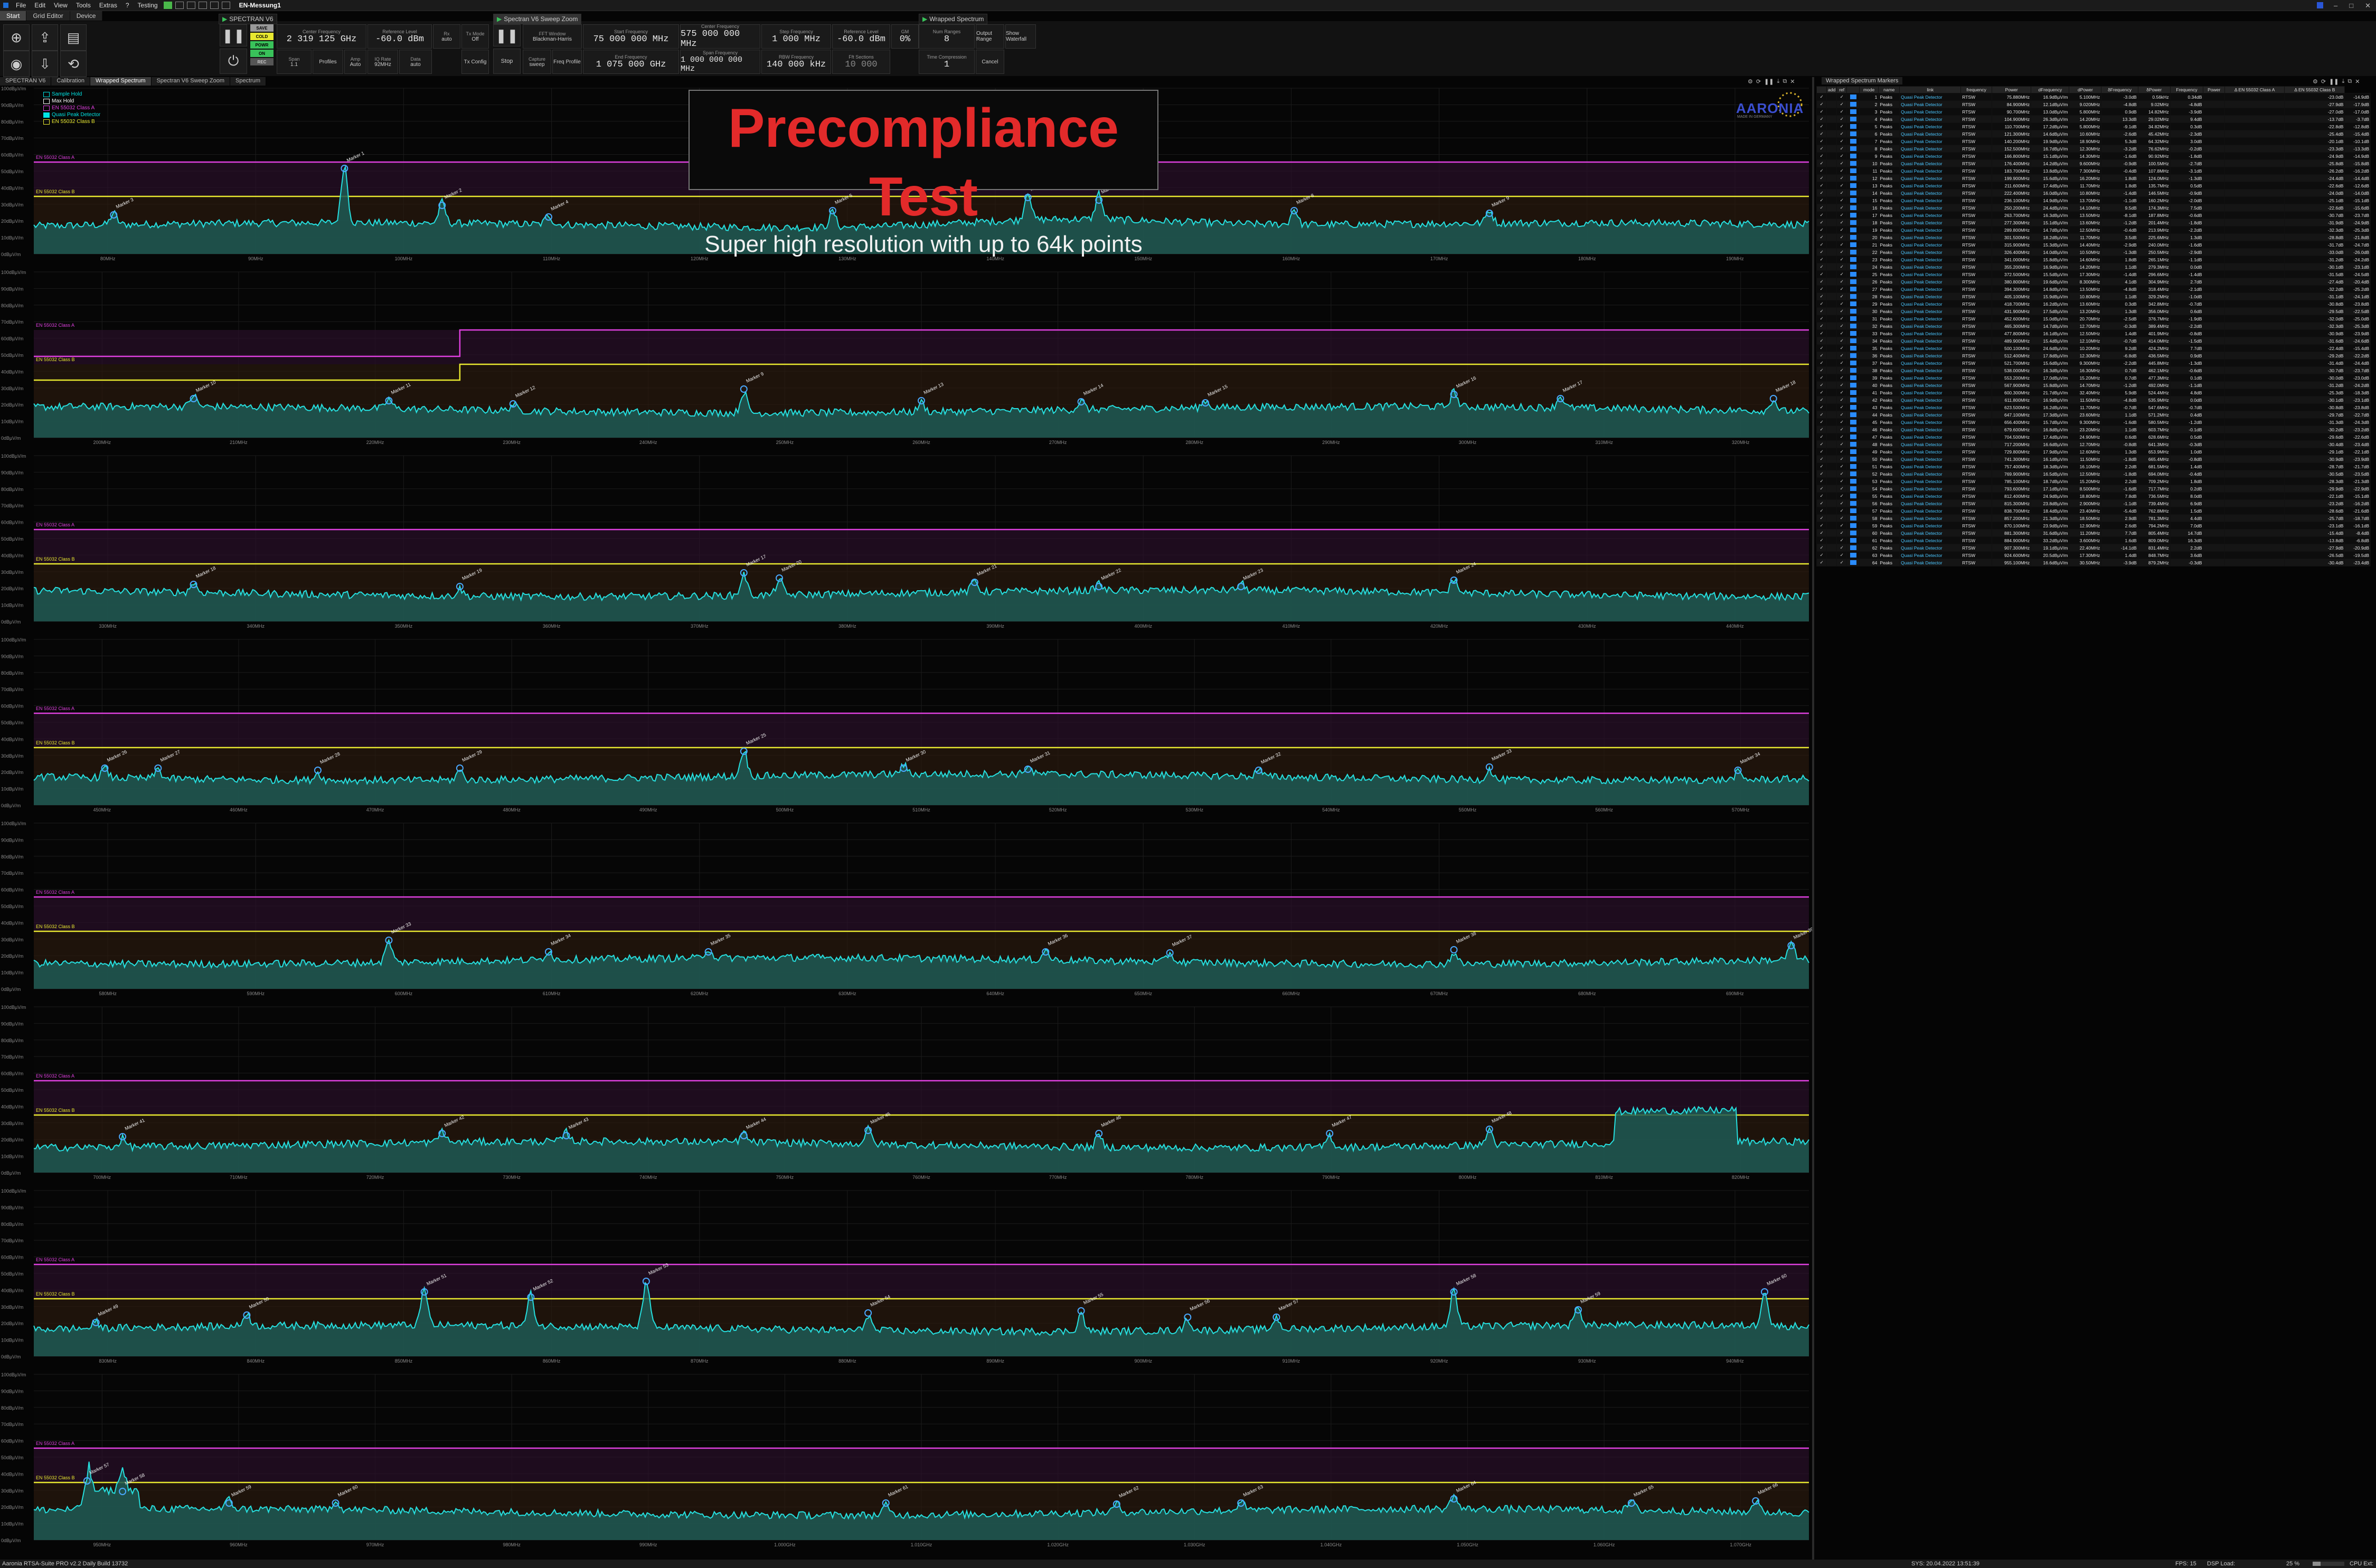  What do you see at coordinates (2344, 81) in the screenshot?
I see `marker-save-icon: ⤓` at bounding box center [2344, 81].